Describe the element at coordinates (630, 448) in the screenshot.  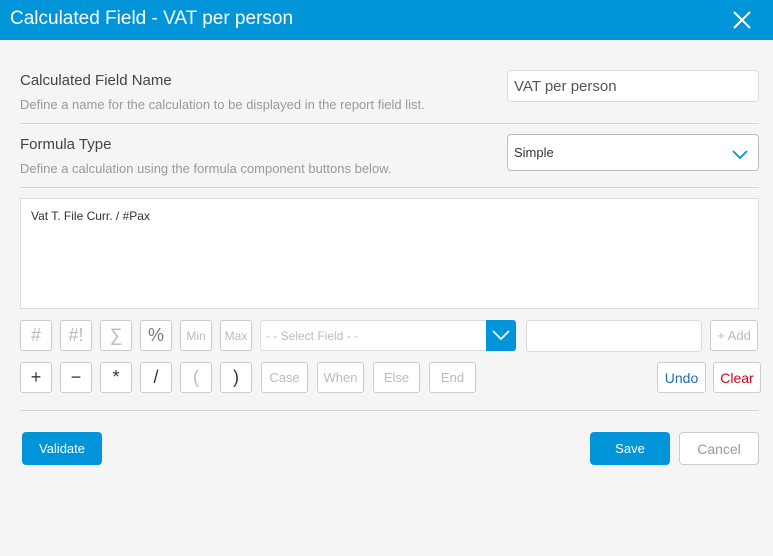
I see `save-button: Save` at that location.